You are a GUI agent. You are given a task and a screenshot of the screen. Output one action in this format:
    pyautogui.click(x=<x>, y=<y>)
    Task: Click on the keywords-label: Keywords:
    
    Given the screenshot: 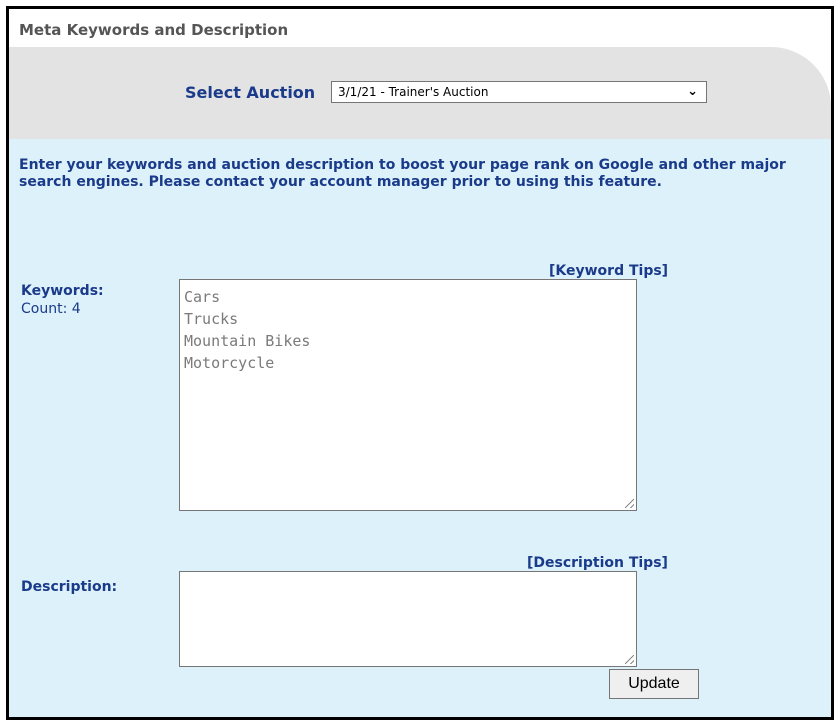 What is the action you would take?
    pyautogui.click(x=62, y=291)
    